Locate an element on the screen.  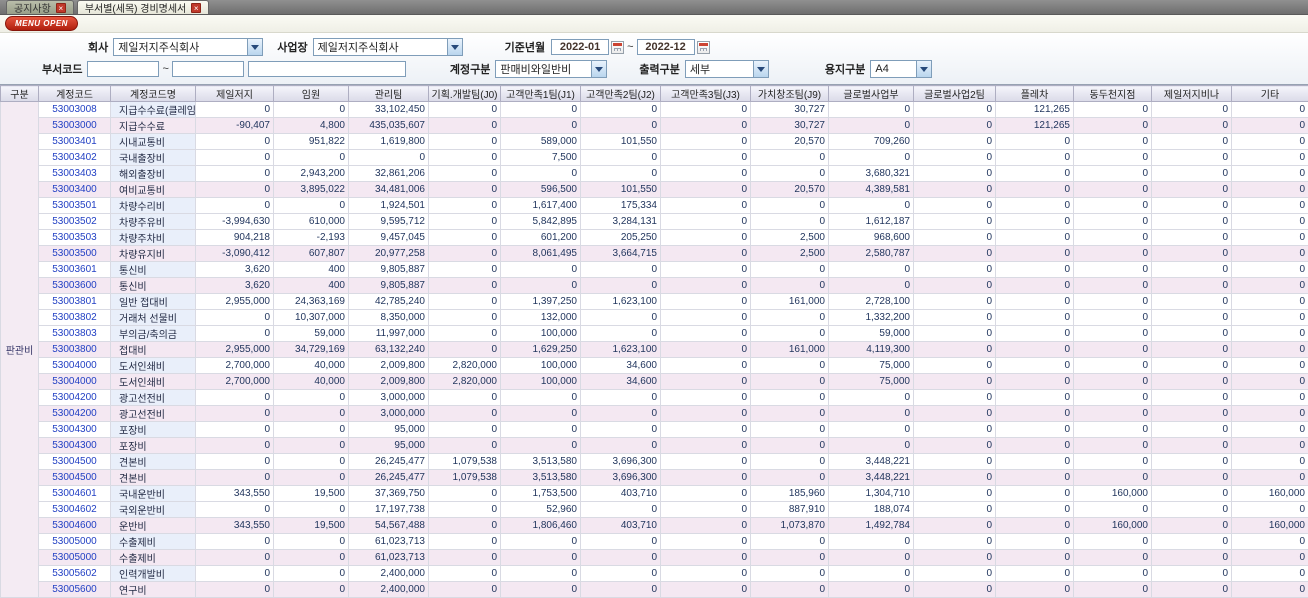
output-type-select: 세부 is located at coordinates (726, 69).